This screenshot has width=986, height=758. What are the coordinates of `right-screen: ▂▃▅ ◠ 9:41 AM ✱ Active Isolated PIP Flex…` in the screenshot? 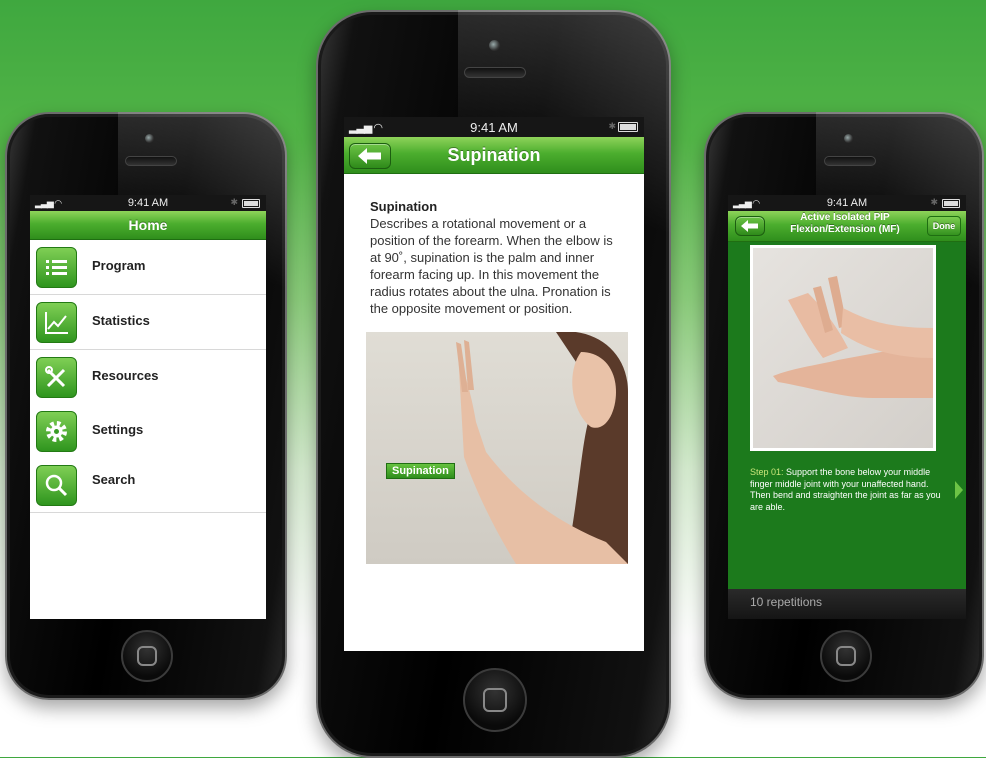 It's located at (847, 407).